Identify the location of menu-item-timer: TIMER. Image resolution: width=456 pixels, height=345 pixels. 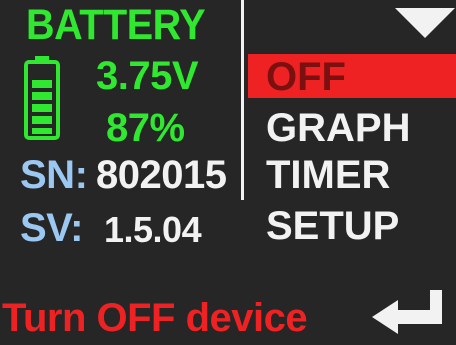
(352, 174).